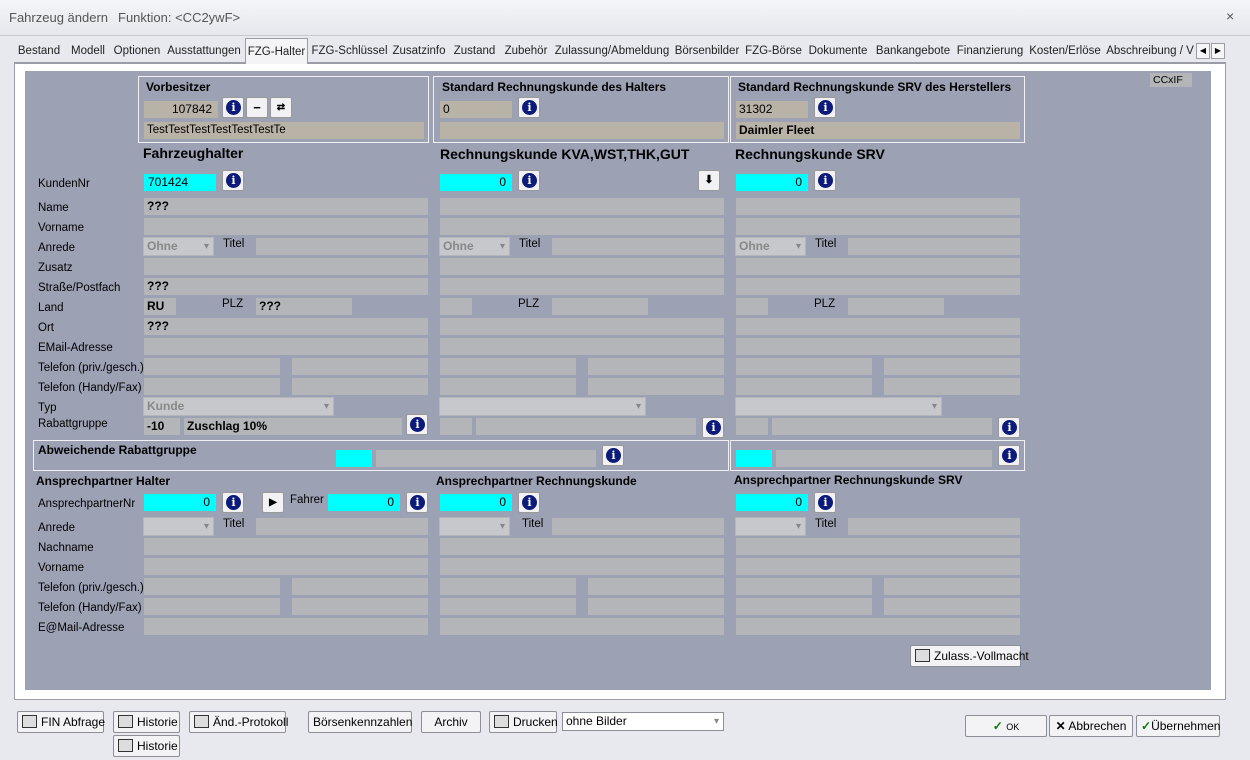 The image size is (1250, 760). Describe the element at coordinates (508, 386) in the screenshot. I see `rk-handy-input` at that location.